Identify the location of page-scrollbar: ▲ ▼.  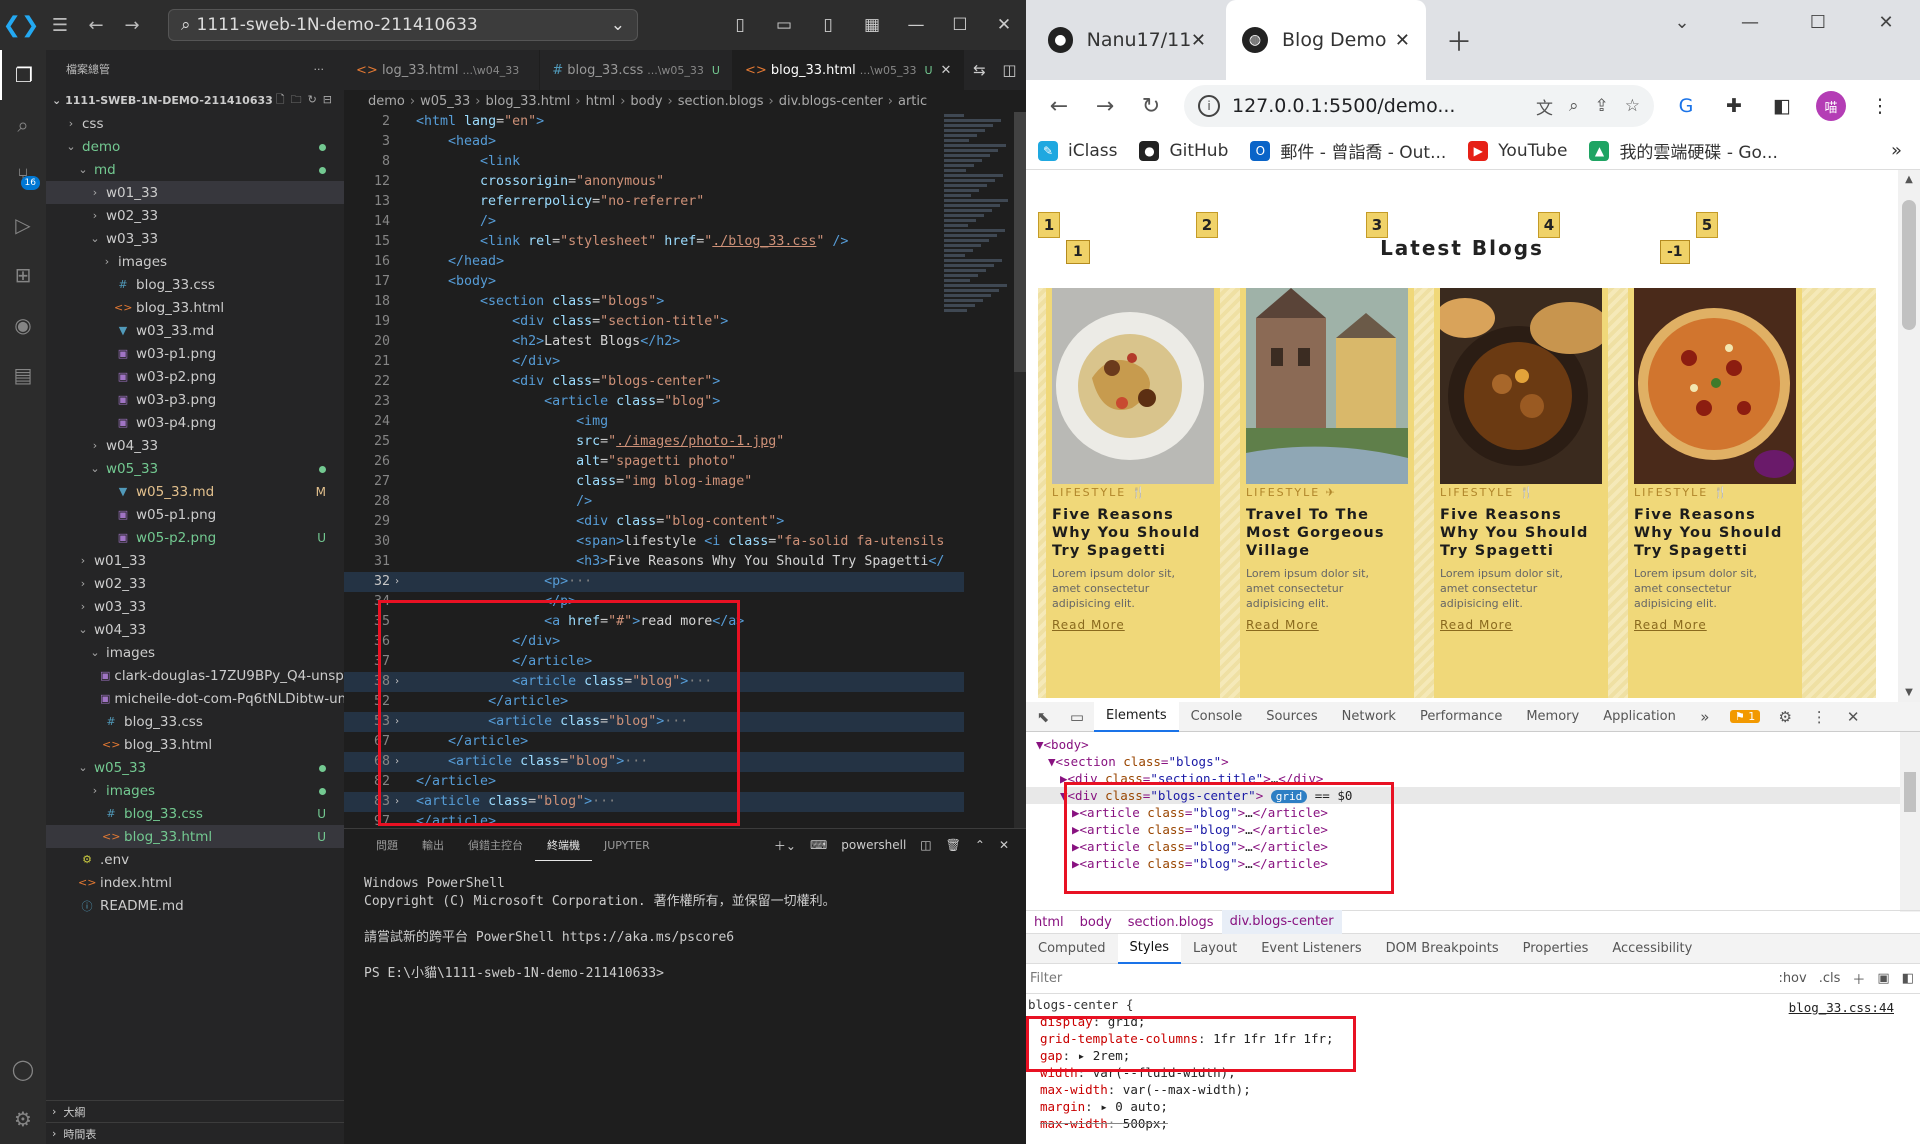
(1909, 436).